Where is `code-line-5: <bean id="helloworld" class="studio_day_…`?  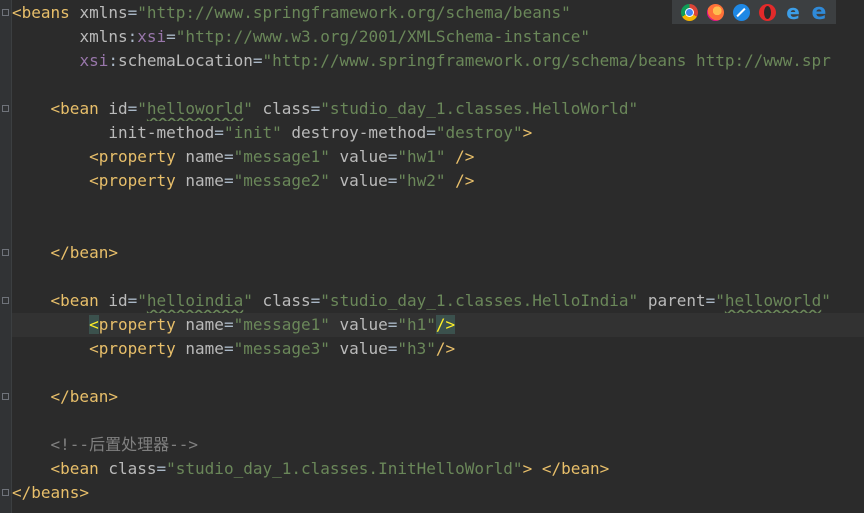 code-line-5: <bean id="helloworld" class="studio_day_… is located at coordinates (438, 109).